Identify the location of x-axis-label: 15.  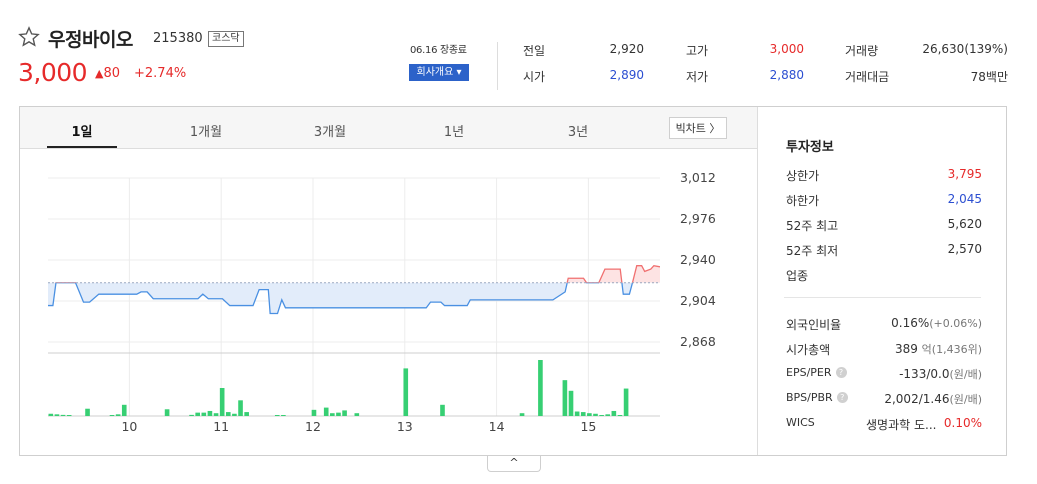
(588, 426).